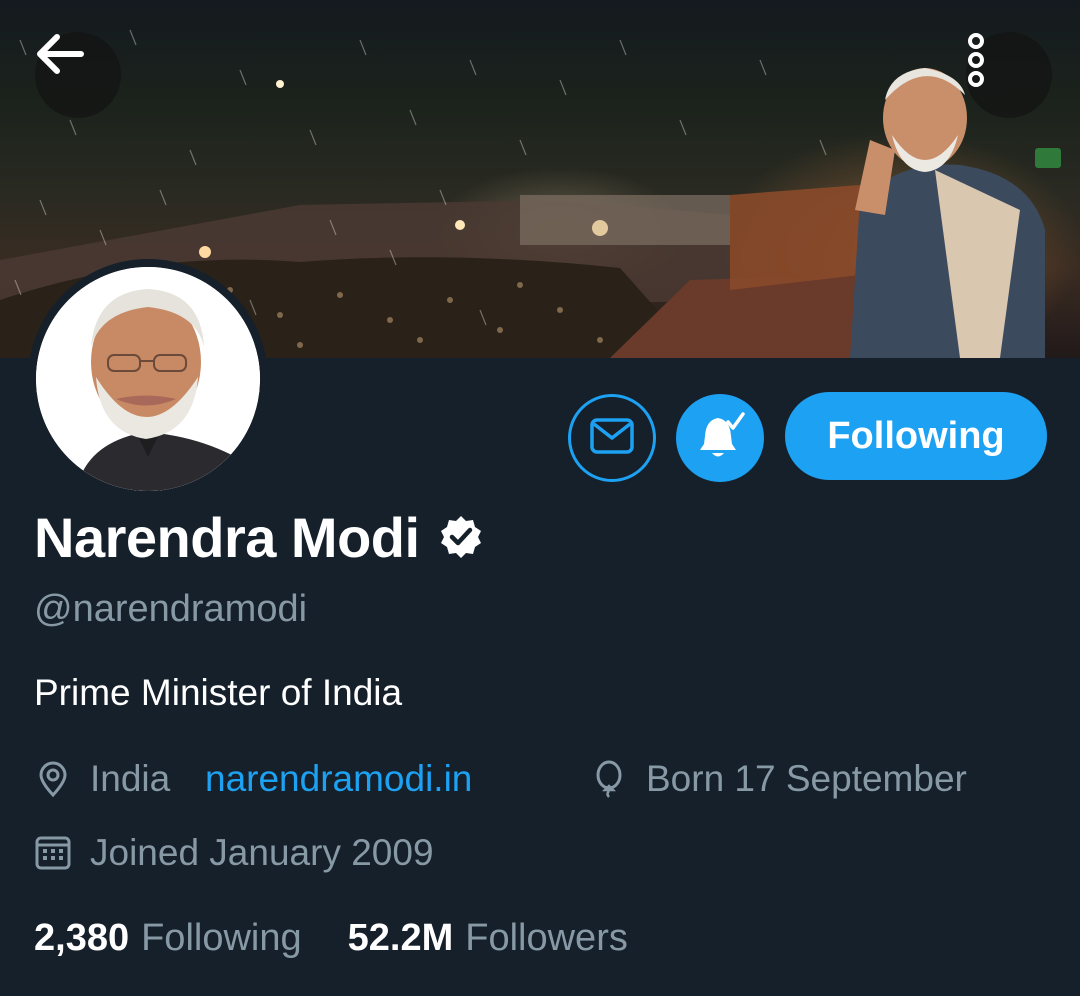 The height and width of the screenshot is (996, 1080). I want to click on avatar-image, so click(148, 379).